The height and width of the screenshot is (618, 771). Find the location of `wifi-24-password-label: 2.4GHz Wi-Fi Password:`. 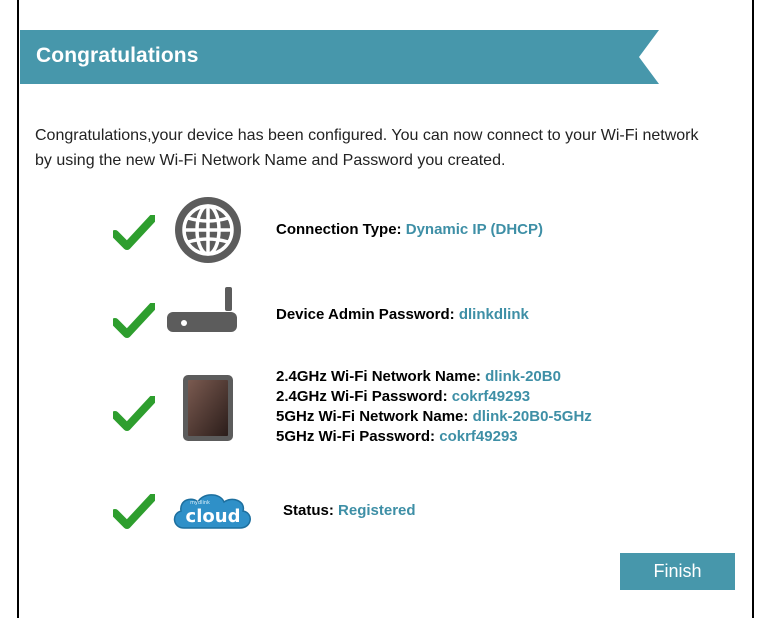

wifi-24-password-label: 2.4GHz Wi-Fi Password: is located at coordinates (362, 396).